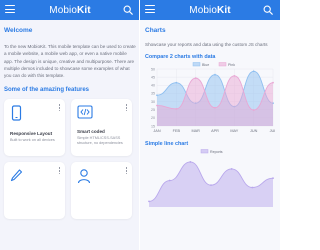 This screenshot has height=250, width=320. I want to click on x-tick-label: MAR, so click(195, 131).